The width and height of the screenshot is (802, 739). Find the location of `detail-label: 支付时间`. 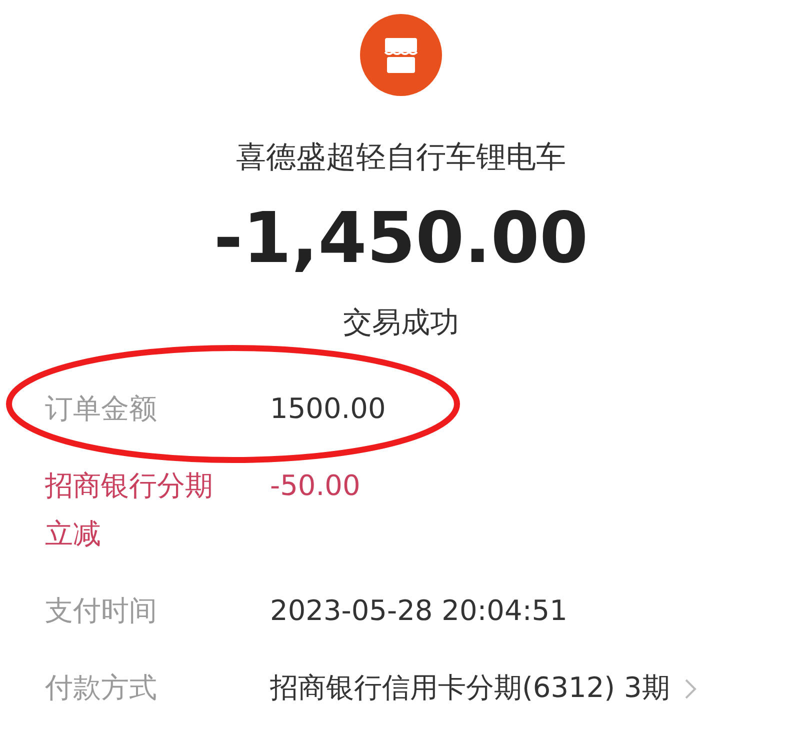

detail-label: 支付时间 is located at coordinates (101, 611).